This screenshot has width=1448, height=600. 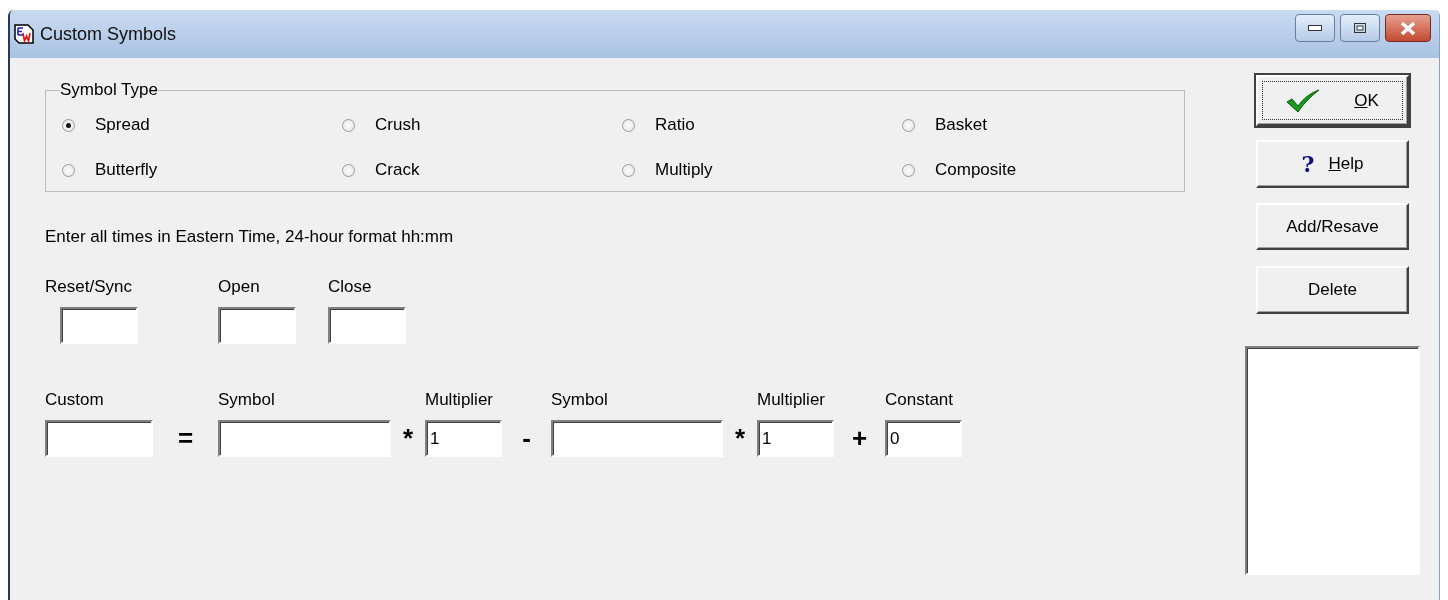 What do you see at coordinates (961, 125) in the screenshot?
I see `radio-label: Basket` at bounding box center [961, 125].